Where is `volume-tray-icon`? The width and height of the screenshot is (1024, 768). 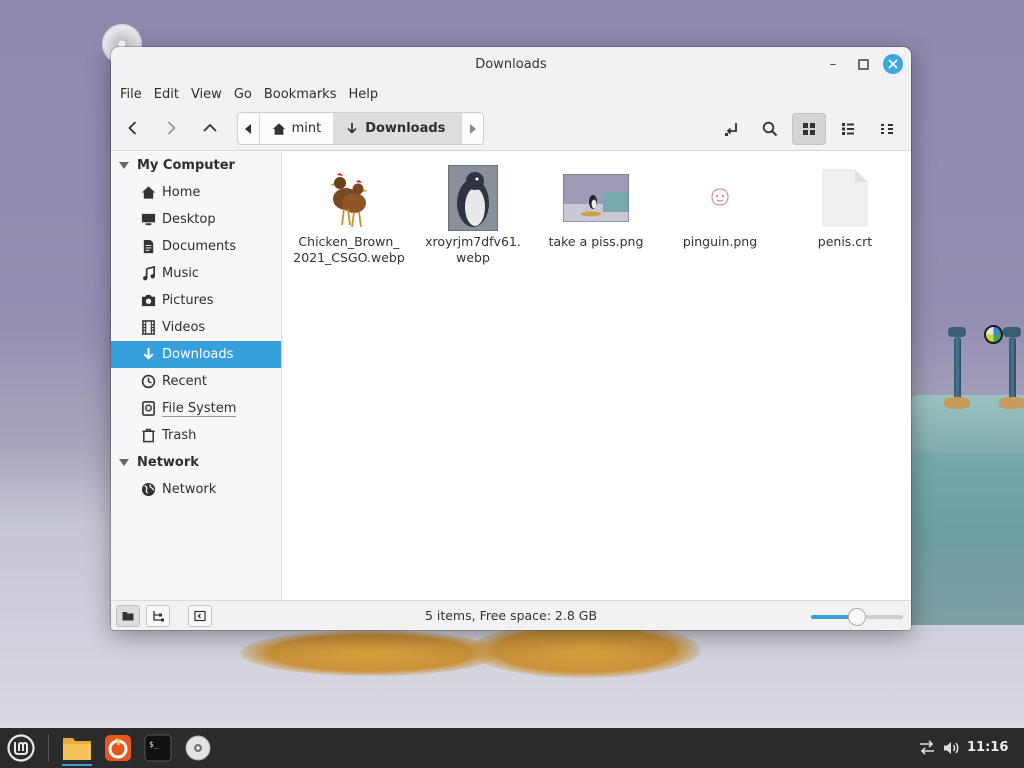
volume-tray-icon is located at coordinates (952, 748).